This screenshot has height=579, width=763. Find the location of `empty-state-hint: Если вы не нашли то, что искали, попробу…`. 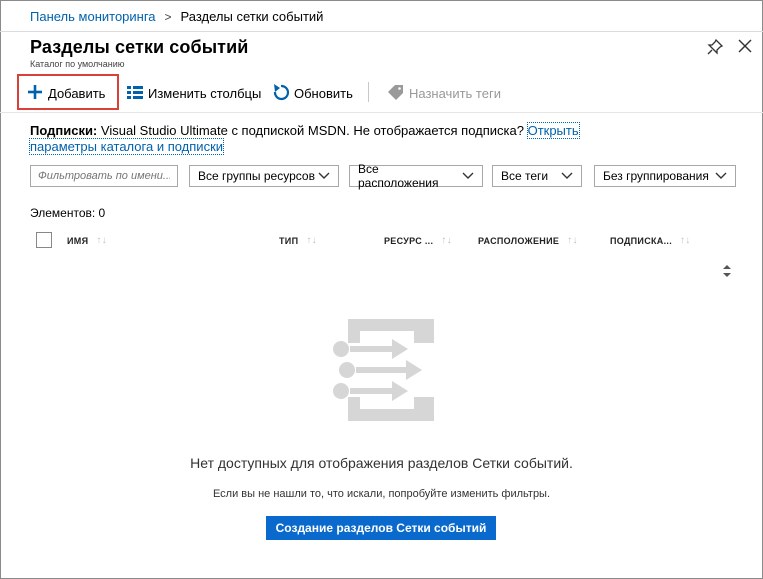

empty-state-hint: Если вы не нашли то, что искали, попробу… is located at coordinates (381, 494).